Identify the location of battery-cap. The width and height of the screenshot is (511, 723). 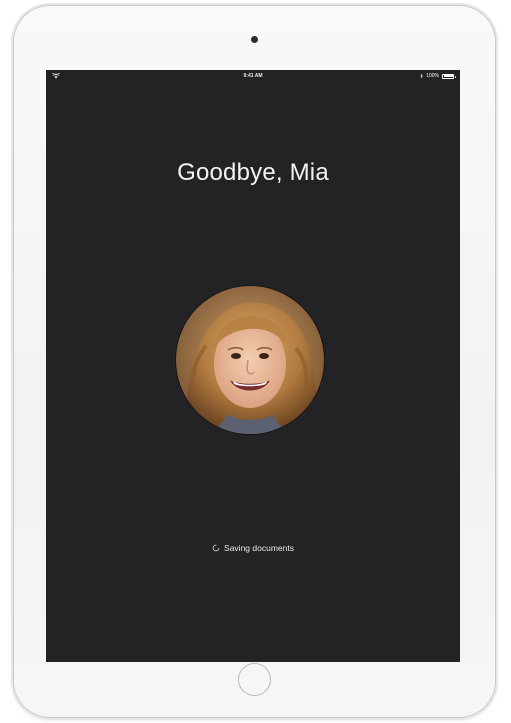
(455, 76).